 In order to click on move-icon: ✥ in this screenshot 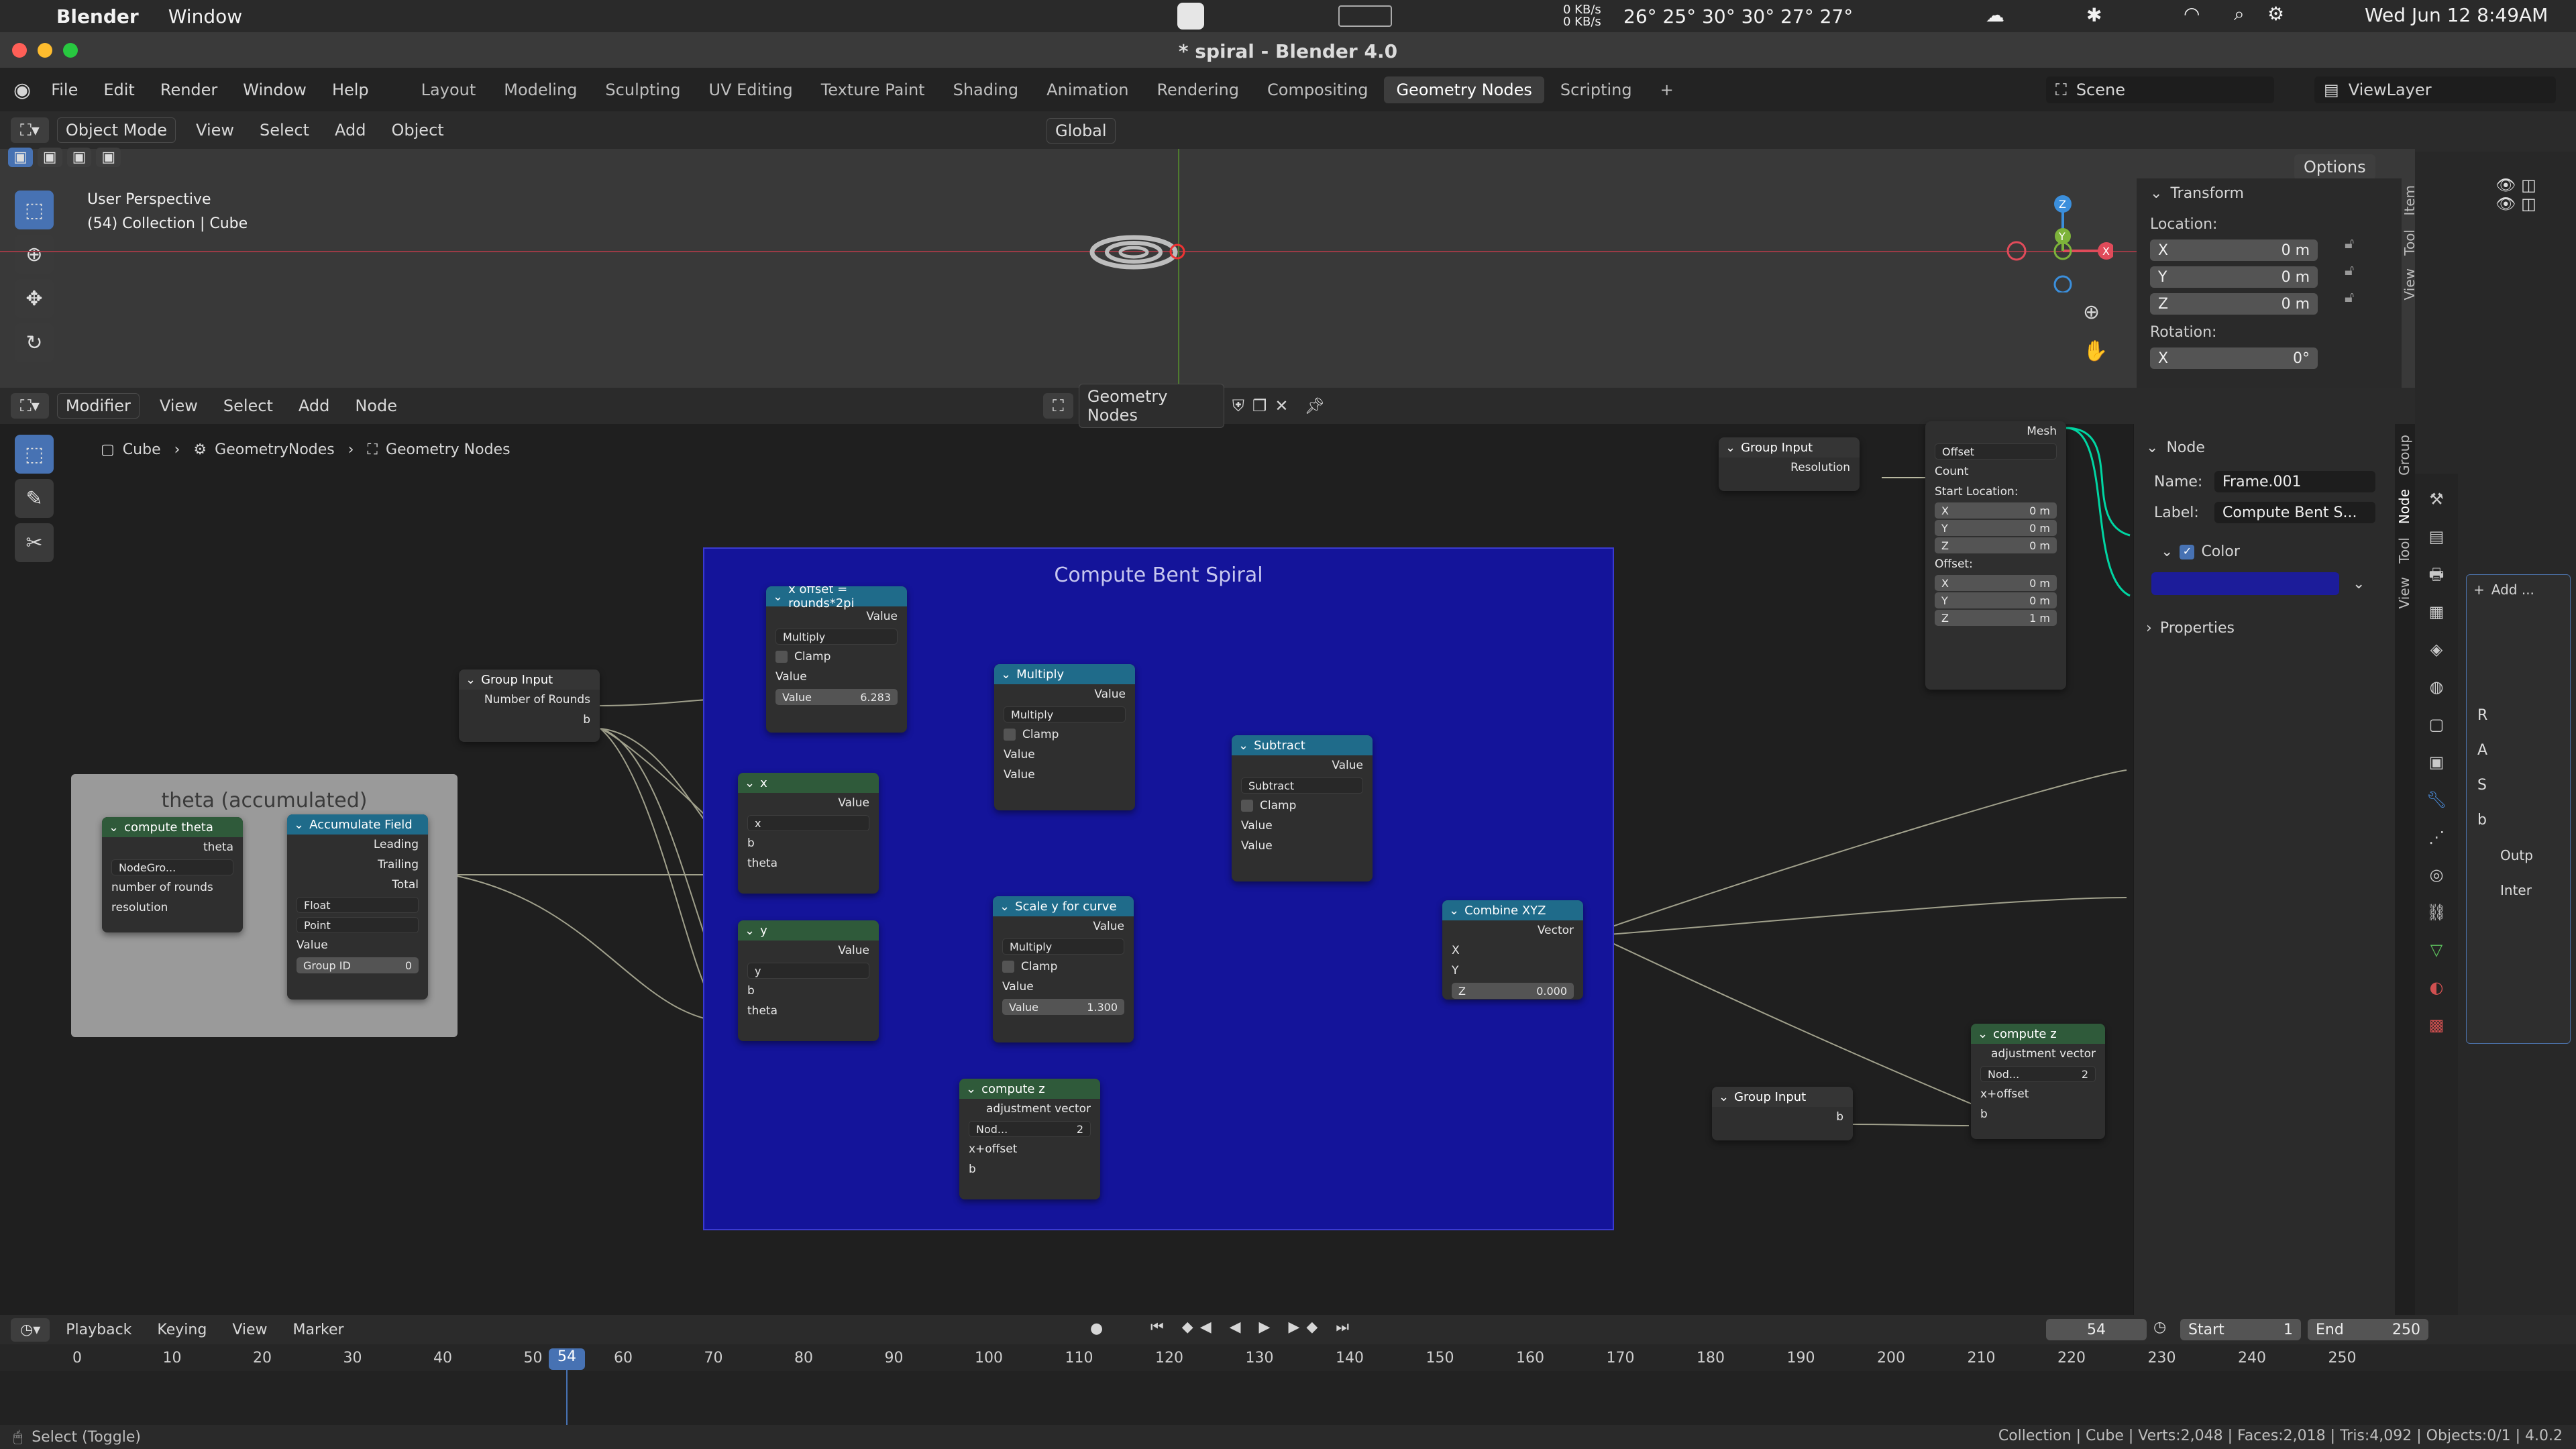, I will do `click(34, 298)`.